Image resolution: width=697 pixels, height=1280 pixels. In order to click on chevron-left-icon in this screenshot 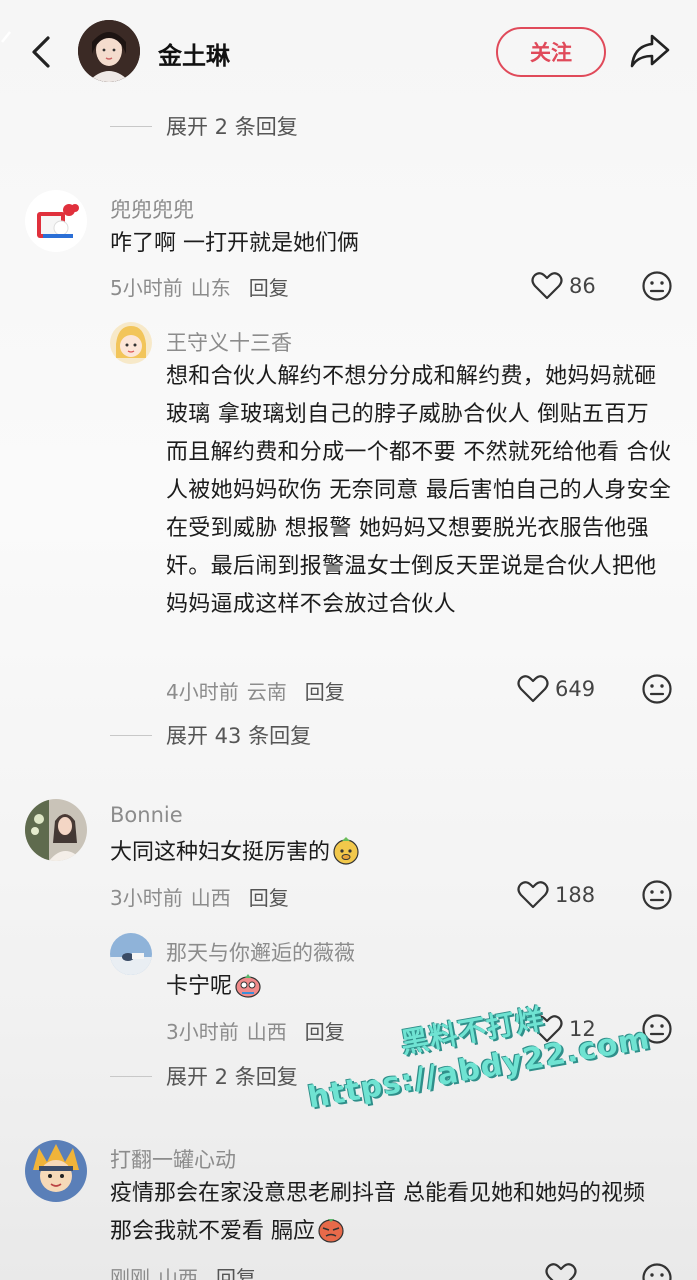, I will do `click(41, 52)`.